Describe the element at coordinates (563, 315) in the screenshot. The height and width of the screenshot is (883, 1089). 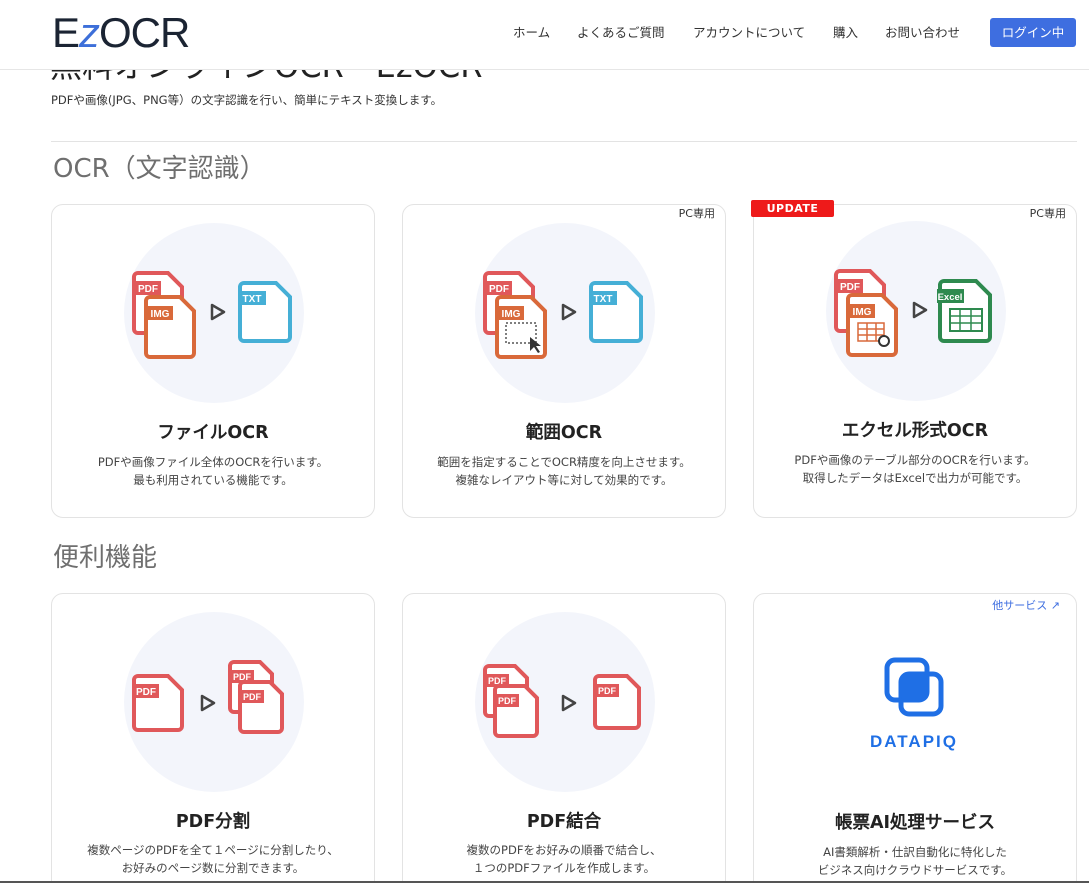
I see `range-select-icon: PDF IMG TXT` at that location.